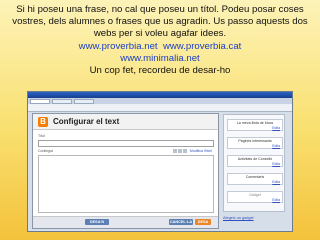  I want to click on gadget-title: Pàgines interessants, so click(255, 141).